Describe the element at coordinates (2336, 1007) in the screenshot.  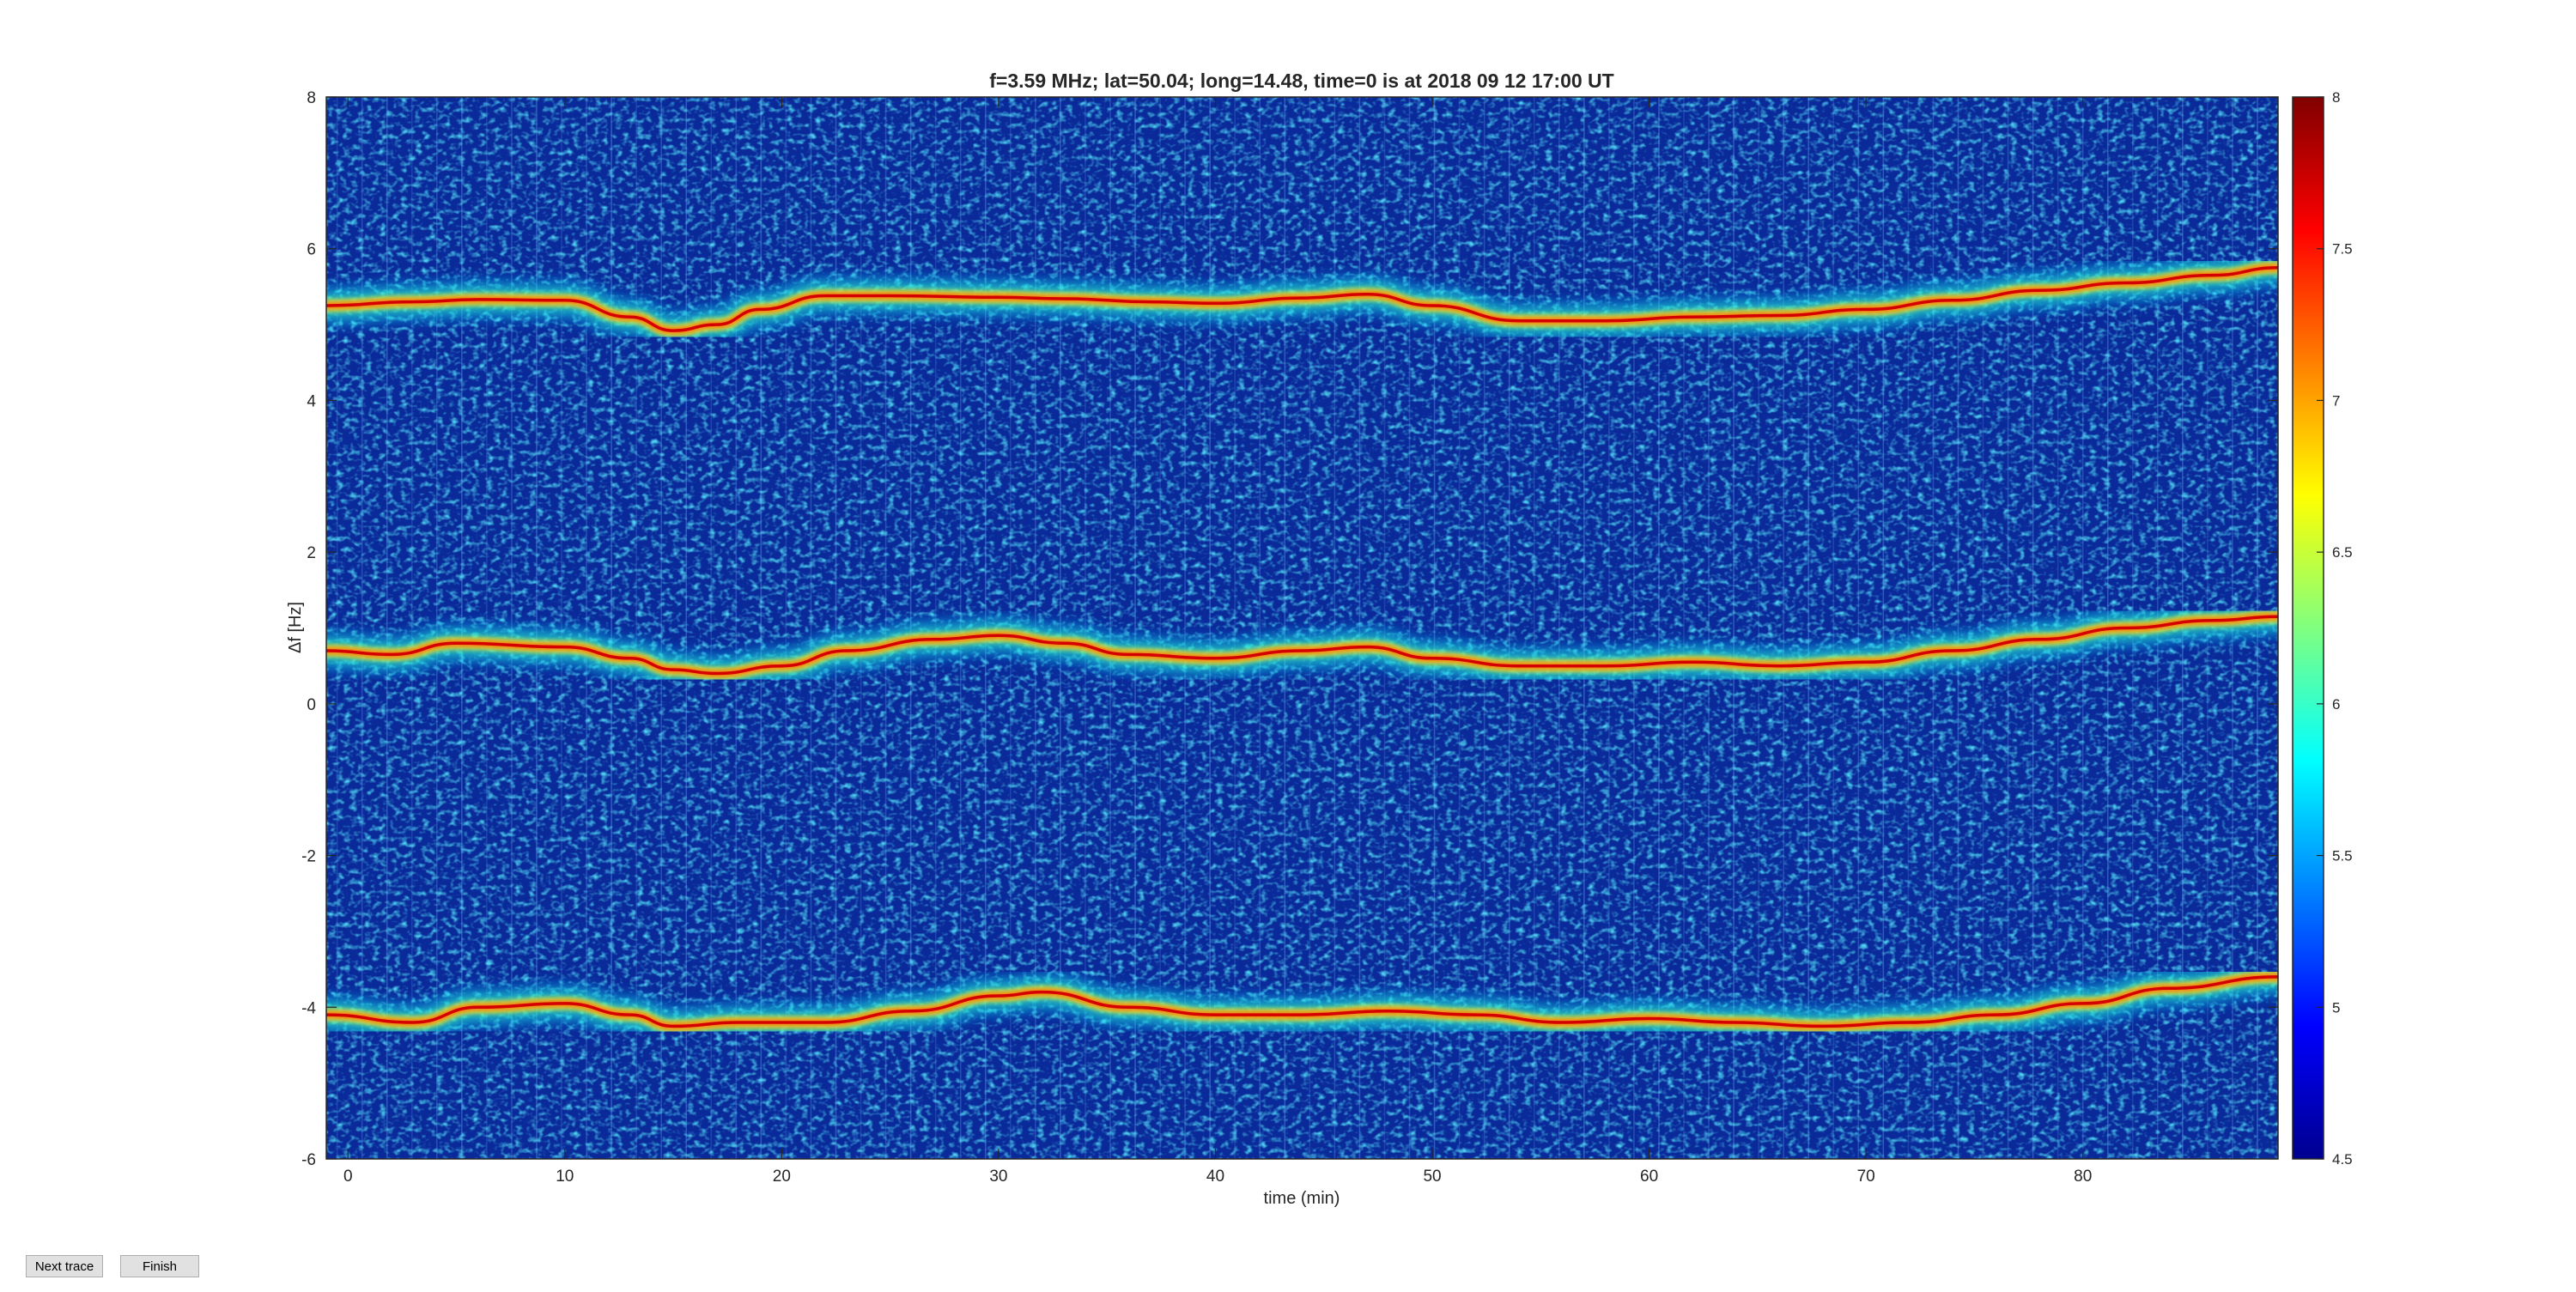
I see `colorbar-tick-label: 5` at that location.